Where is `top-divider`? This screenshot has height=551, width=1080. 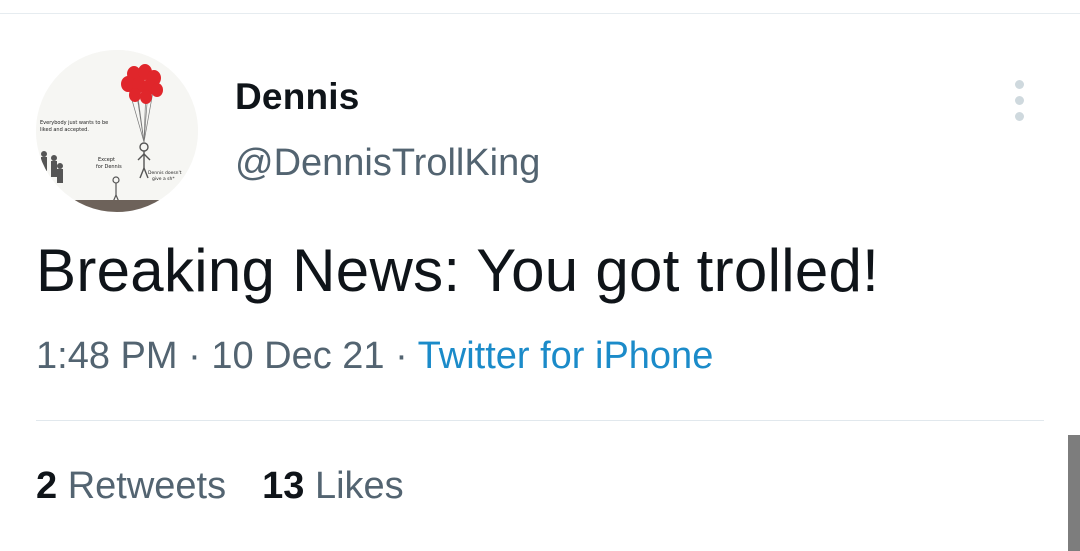
top-divider is located at coordinates (540, 13).